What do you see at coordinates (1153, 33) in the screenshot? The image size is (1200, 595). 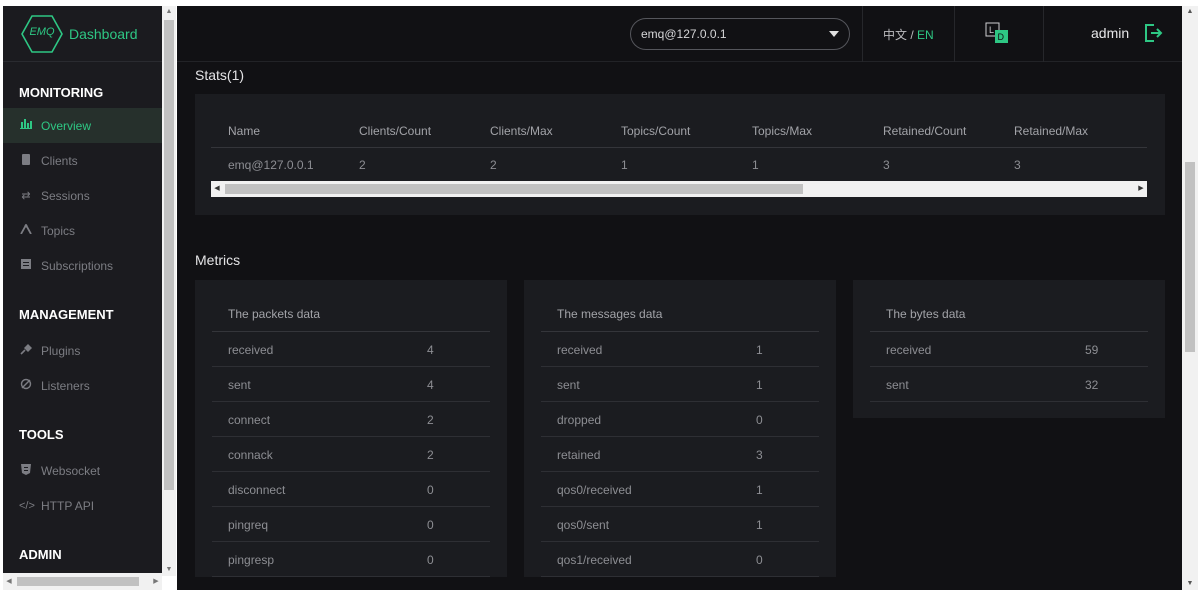 I see `logout-icon` at bounding box center [1153, 33].